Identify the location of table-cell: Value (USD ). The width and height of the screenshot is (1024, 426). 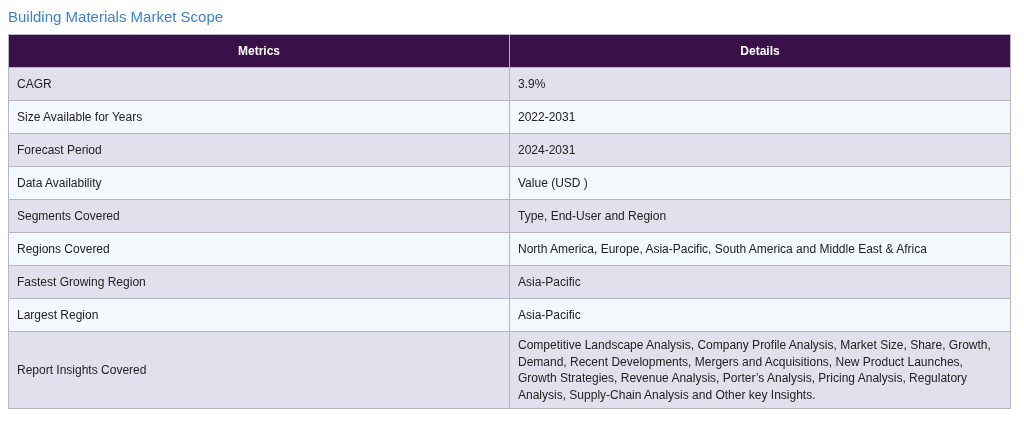
(760, 183).